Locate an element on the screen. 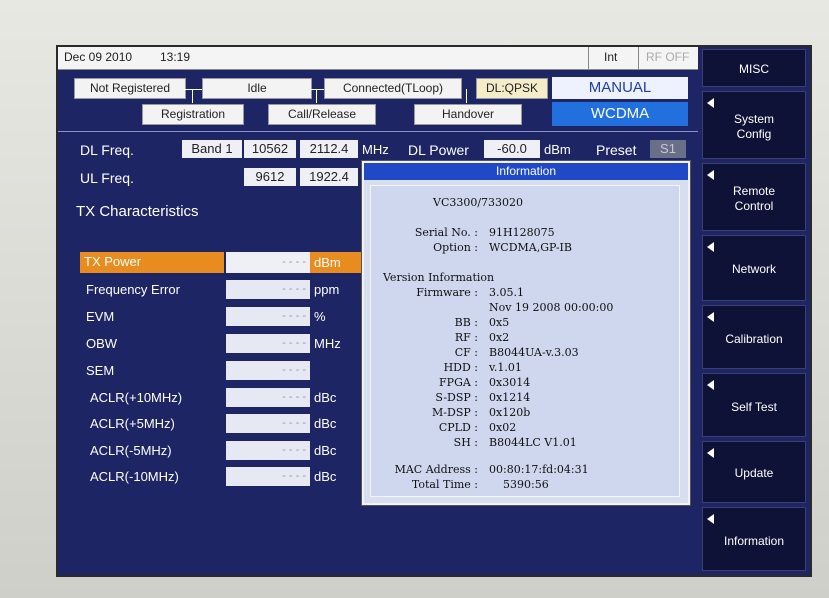  dl-channel-field: 10562 is located at coordinates (270, 149).